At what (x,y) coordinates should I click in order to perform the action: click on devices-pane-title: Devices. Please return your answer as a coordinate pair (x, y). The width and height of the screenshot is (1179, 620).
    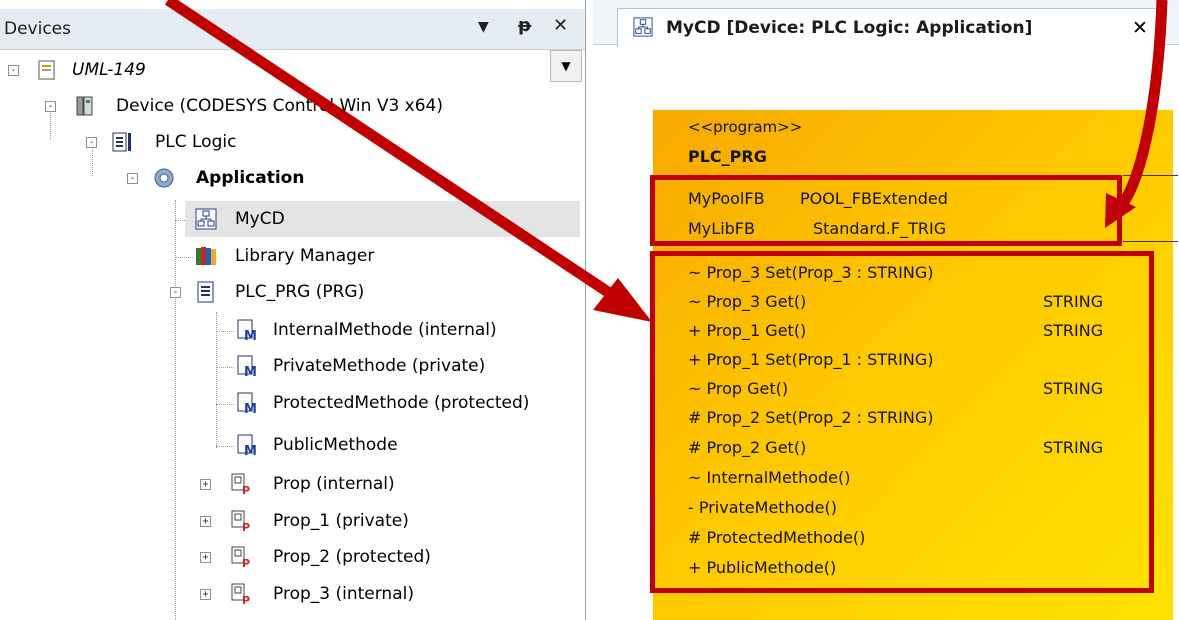
    Looking at the image, I should click on (37, 29).